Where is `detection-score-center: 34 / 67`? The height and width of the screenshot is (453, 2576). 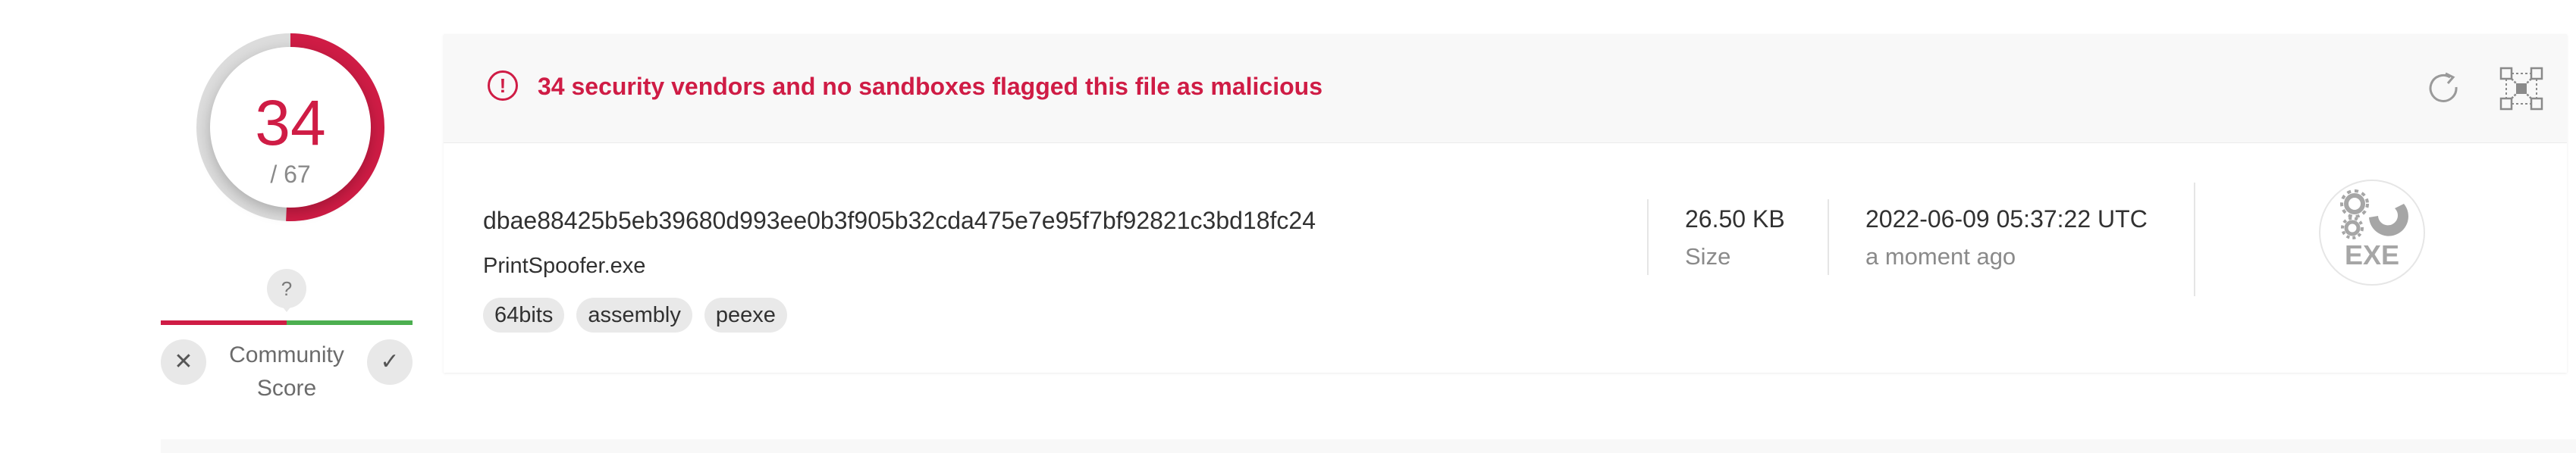 detection-score-center: 34 / 67 is located at coordinates (290, 128).